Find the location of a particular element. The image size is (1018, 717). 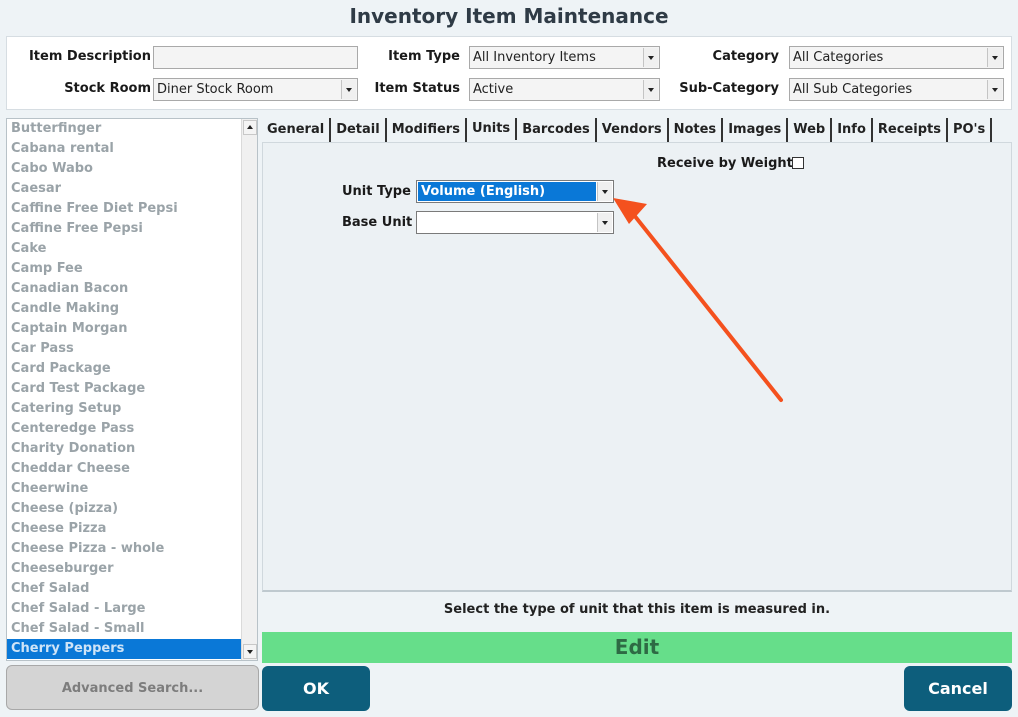

list-item: Caffine Free Pepsi is located at coordinates (125, 229).